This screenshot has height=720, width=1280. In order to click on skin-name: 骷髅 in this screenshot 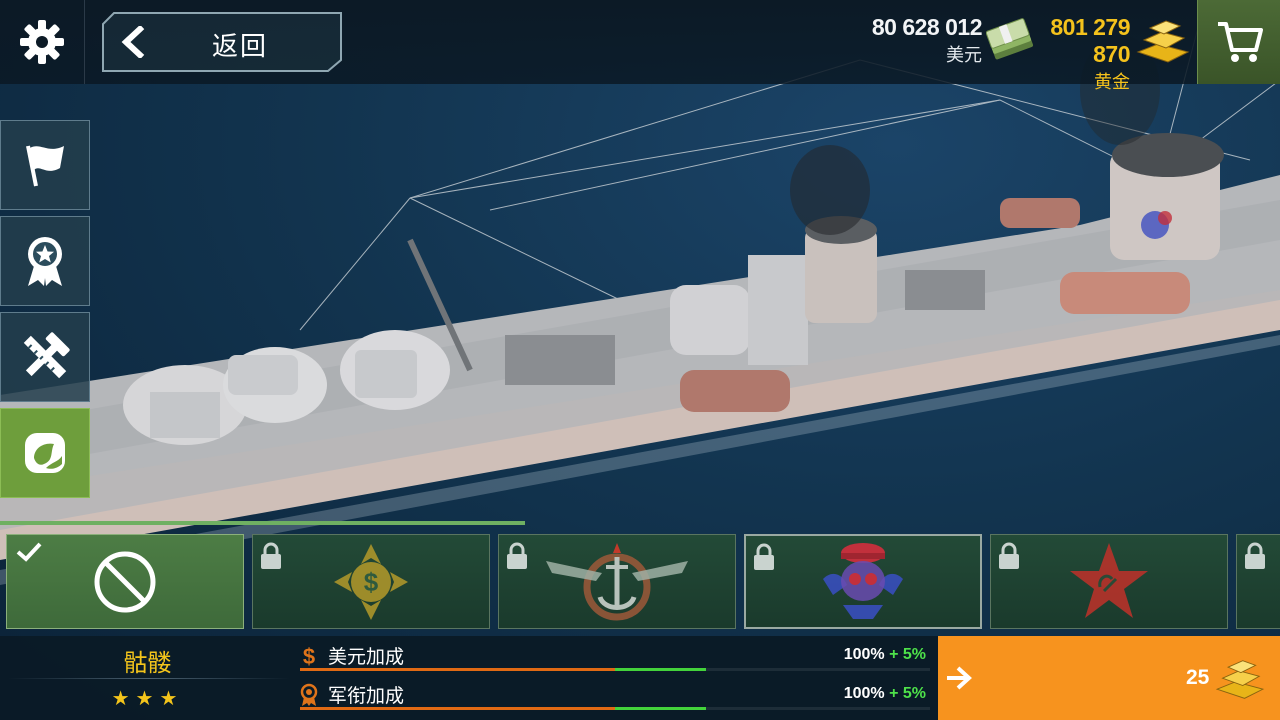, I will do `click(147, 663)`.